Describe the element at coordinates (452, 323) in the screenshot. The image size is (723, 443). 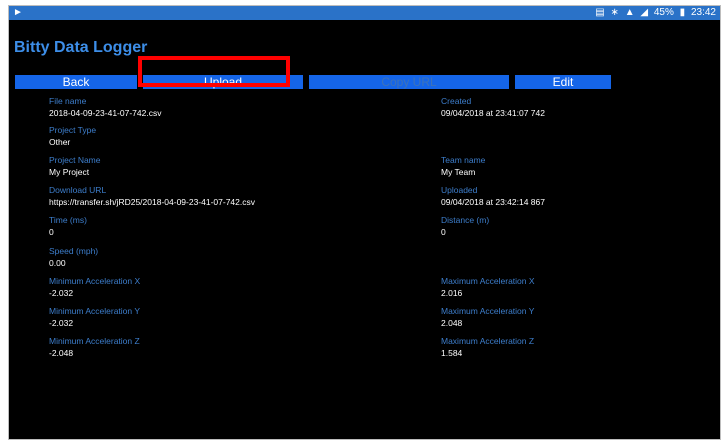
I see `field-value: 2.048` at that location.